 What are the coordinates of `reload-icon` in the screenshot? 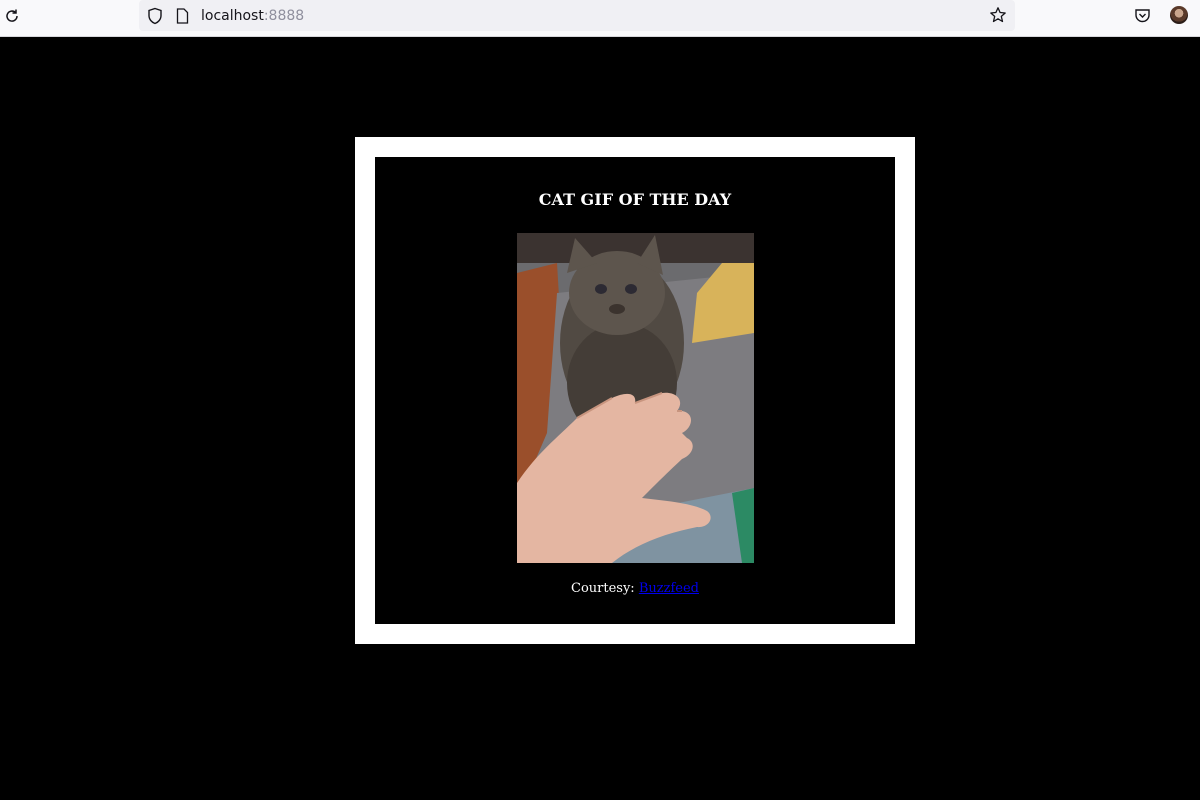 It's located at (12, 16).